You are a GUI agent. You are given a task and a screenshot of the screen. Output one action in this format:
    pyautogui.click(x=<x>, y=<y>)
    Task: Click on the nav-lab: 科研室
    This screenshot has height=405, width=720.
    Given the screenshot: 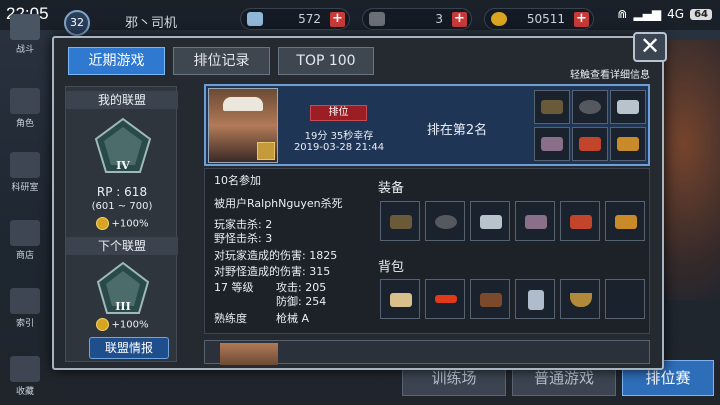 What is the action you would take?
    pyautogui.click(x=25, y=172)
    